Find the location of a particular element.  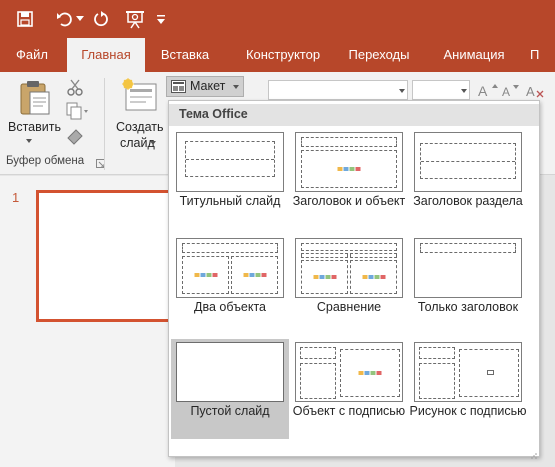

gallery-header: Тема Office is located at coordinates (354, 115).